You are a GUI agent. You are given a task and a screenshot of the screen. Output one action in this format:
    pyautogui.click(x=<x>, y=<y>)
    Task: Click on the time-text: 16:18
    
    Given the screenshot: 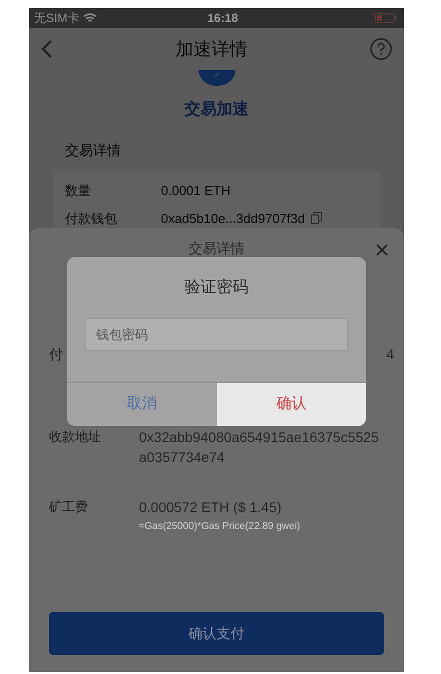 What is the action you would take?
    pyautogui.click(x=222, y=18)
    